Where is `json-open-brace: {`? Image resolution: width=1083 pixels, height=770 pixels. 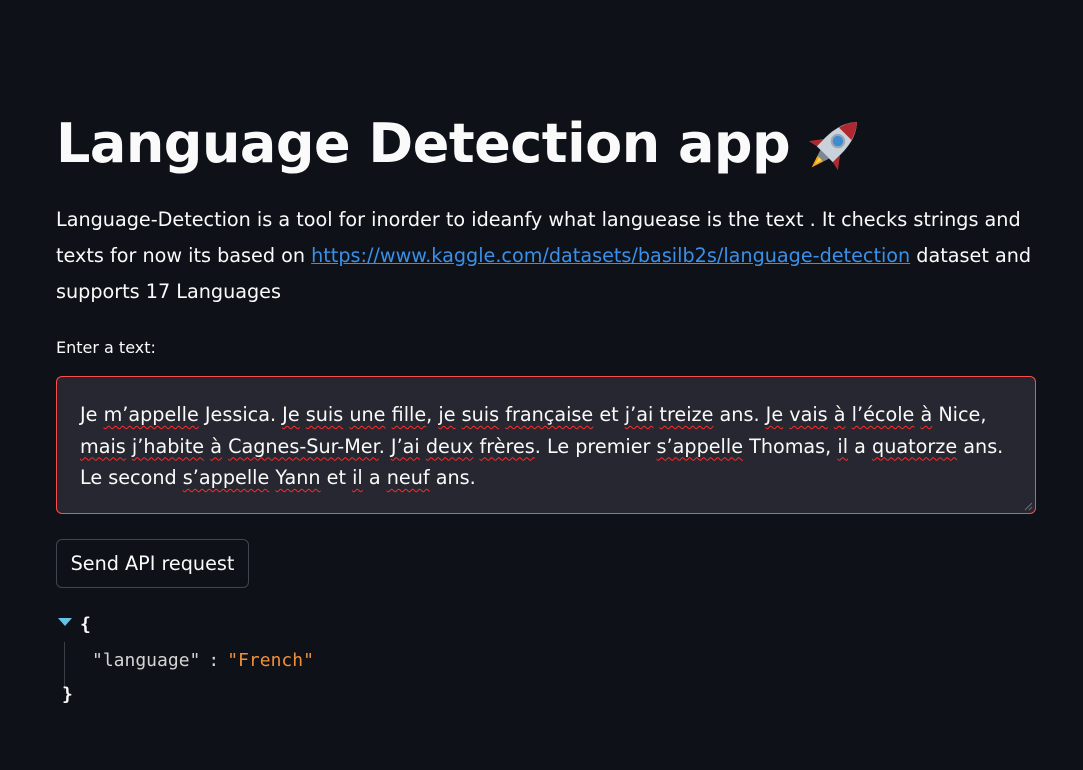
json-open-brace: { is located at coordinates (85, 624).